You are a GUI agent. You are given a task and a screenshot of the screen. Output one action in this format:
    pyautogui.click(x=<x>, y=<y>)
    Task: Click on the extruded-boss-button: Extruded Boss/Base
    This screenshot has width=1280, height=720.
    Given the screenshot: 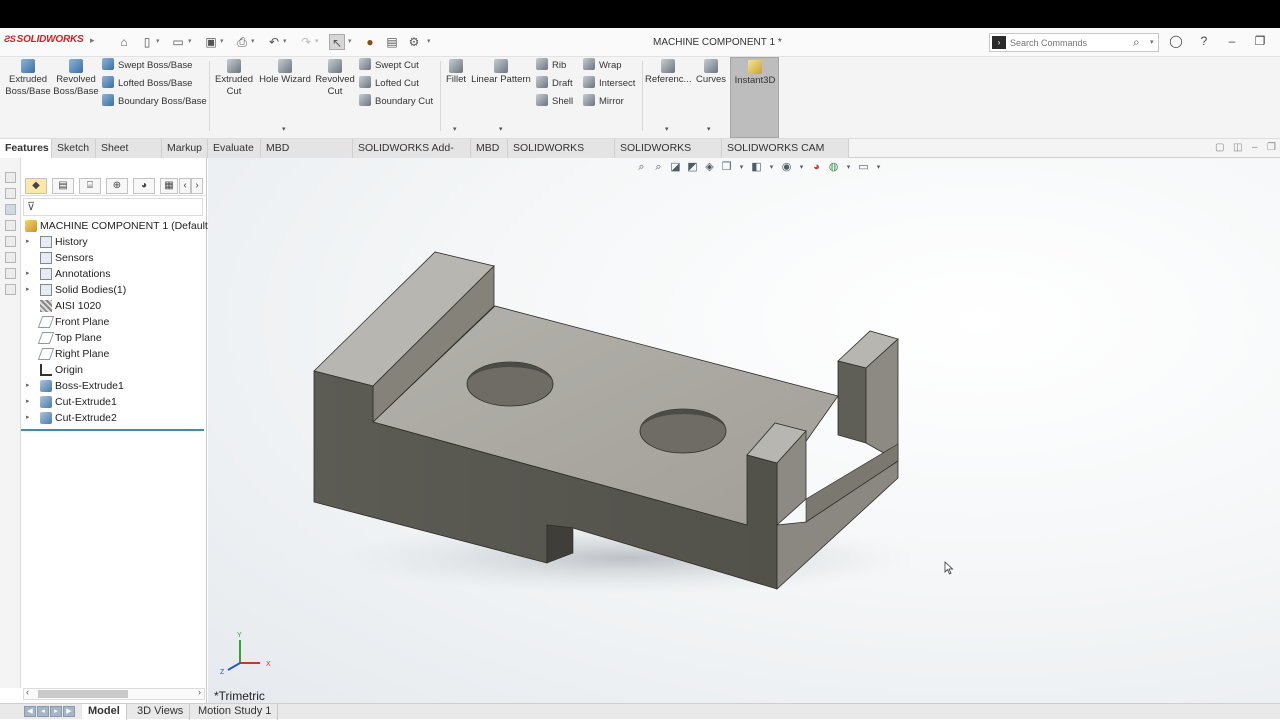 What is the action you would take?
    pyautogui.click(x=28, y=78)
    